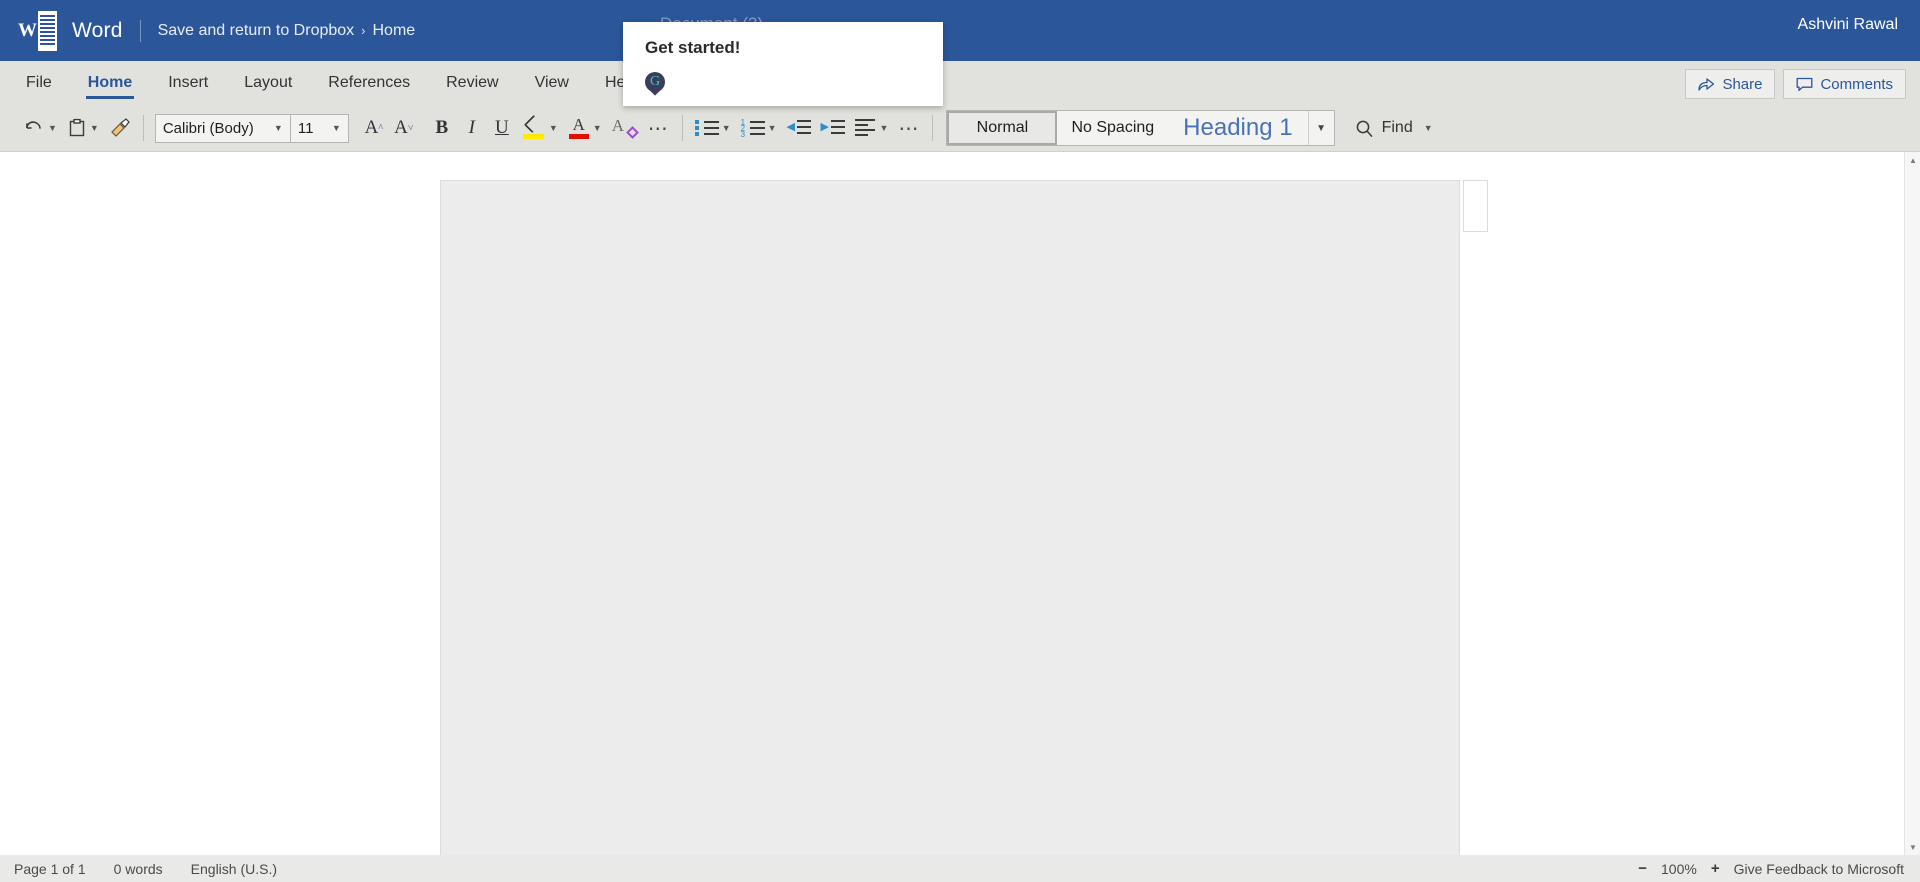 The height and width of the screenshot is (882, 1920). Describe the element at coordinates (726, 128) in the screenshot. I see `bullets-chevron-down-icon: ▼` at that location.